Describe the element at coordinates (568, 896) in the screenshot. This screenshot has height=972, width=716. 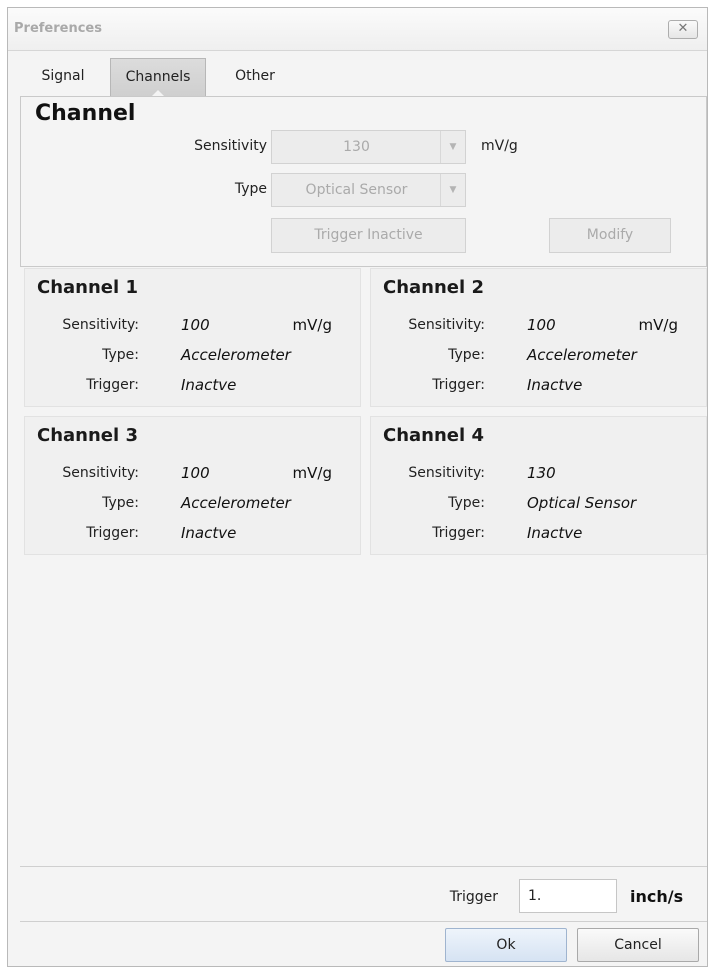
I see `trigger-threshold-input: 1.` at that location.